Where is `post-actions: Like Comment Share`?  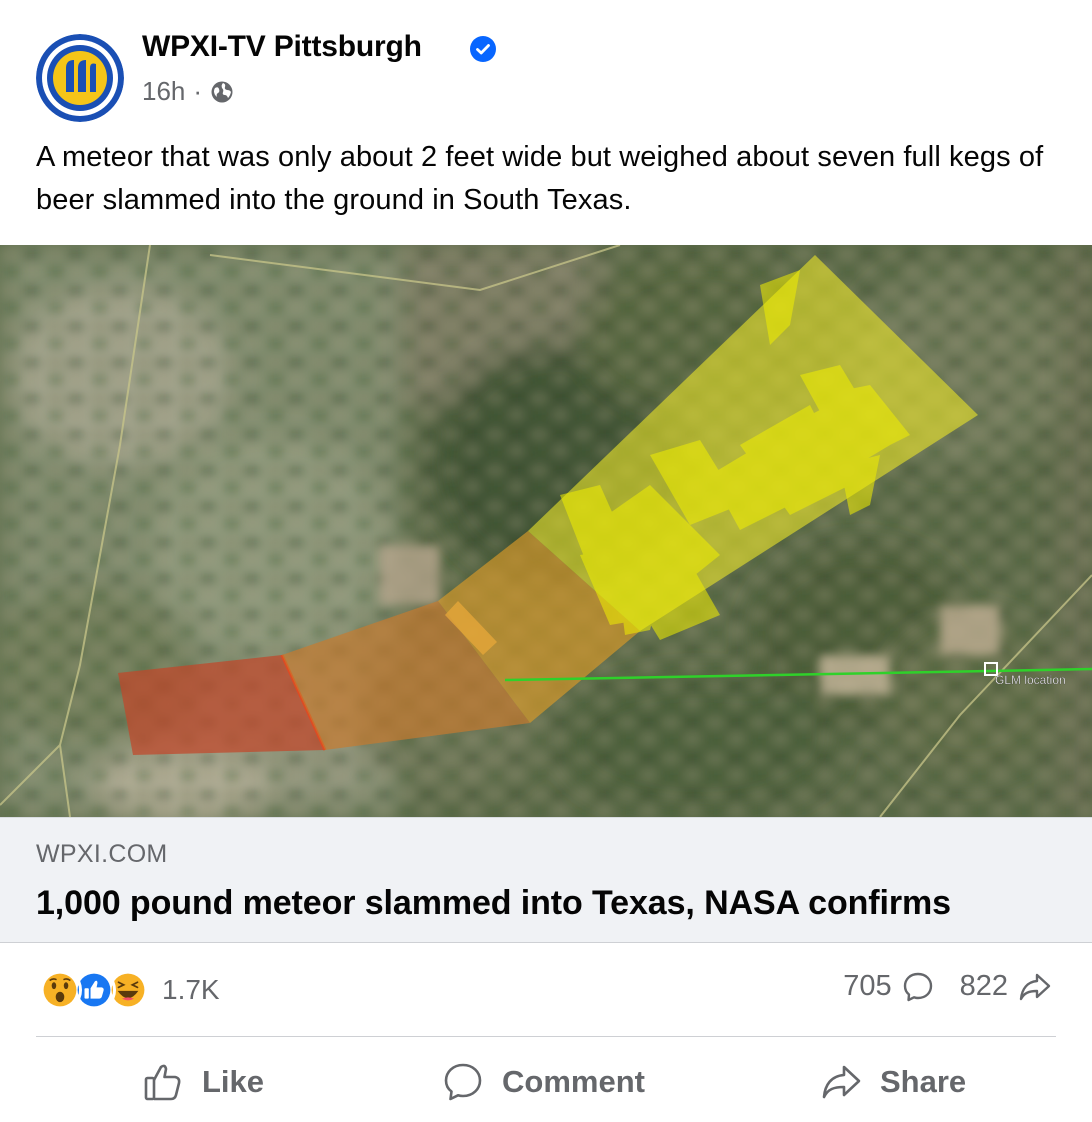
post-actions: Like Comment Share is located at coordinates (546, 1082).